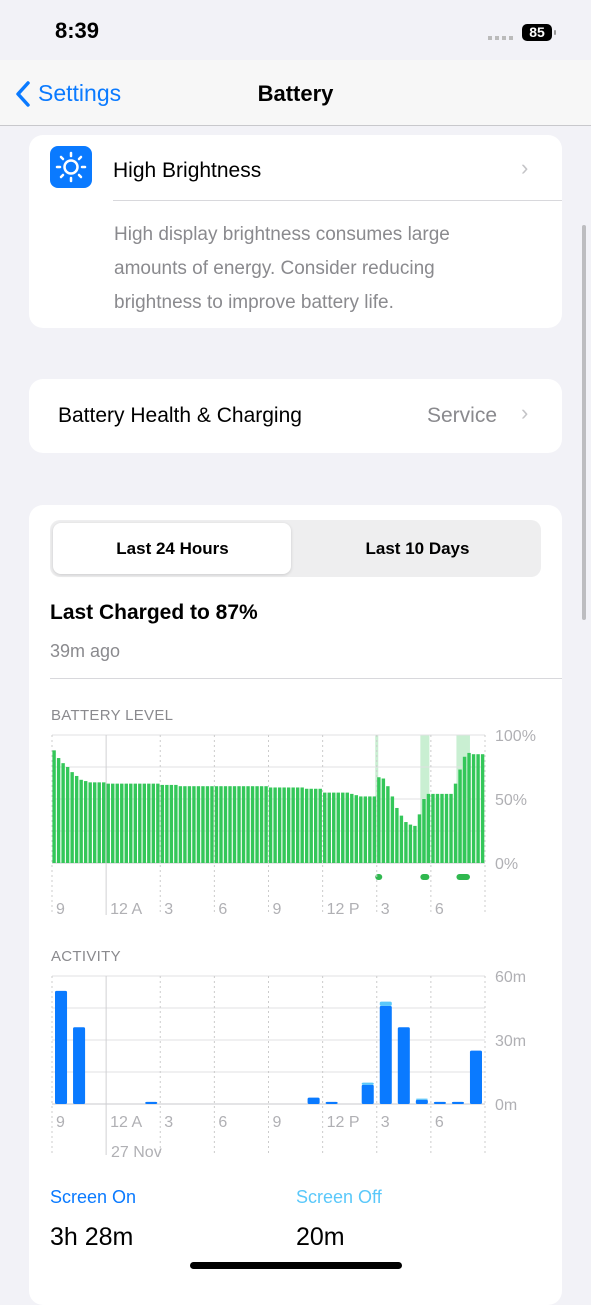 The width and height of the screenshot is (591, 1305). What do you see at coordinates (71, 167) in the screenshot?
I see `sun-brightness-icon` at bounding box center [71, 167].